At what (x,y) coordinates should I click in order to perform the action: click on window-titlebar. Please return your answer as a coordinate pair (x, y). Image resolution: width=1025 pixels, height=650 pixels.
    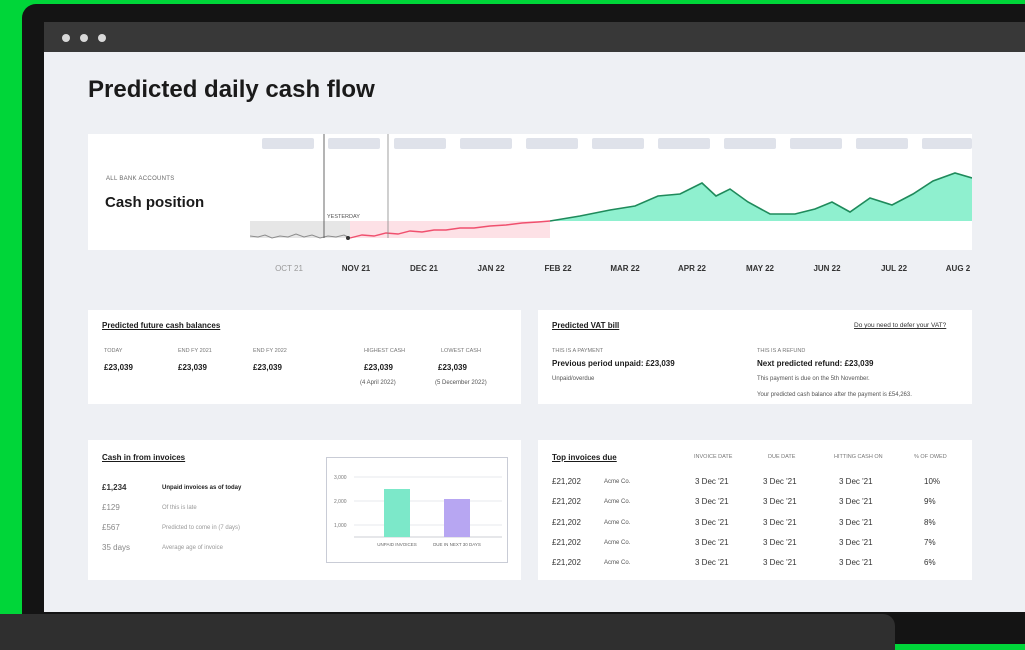
    Looking at the image, I should click on (534, 37).